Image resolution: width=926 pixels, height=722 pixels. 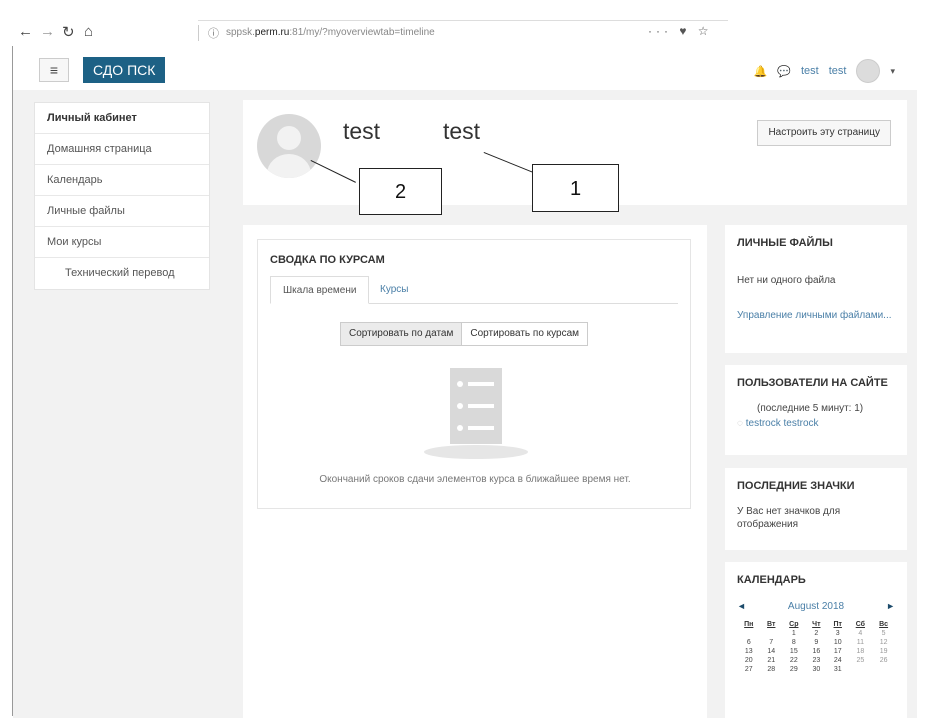 What do you see at coordinates (786, 280) in the screenshot?
I see `private-files-empty-text: Нет ни одного файла` at bounding box center [786, 280].